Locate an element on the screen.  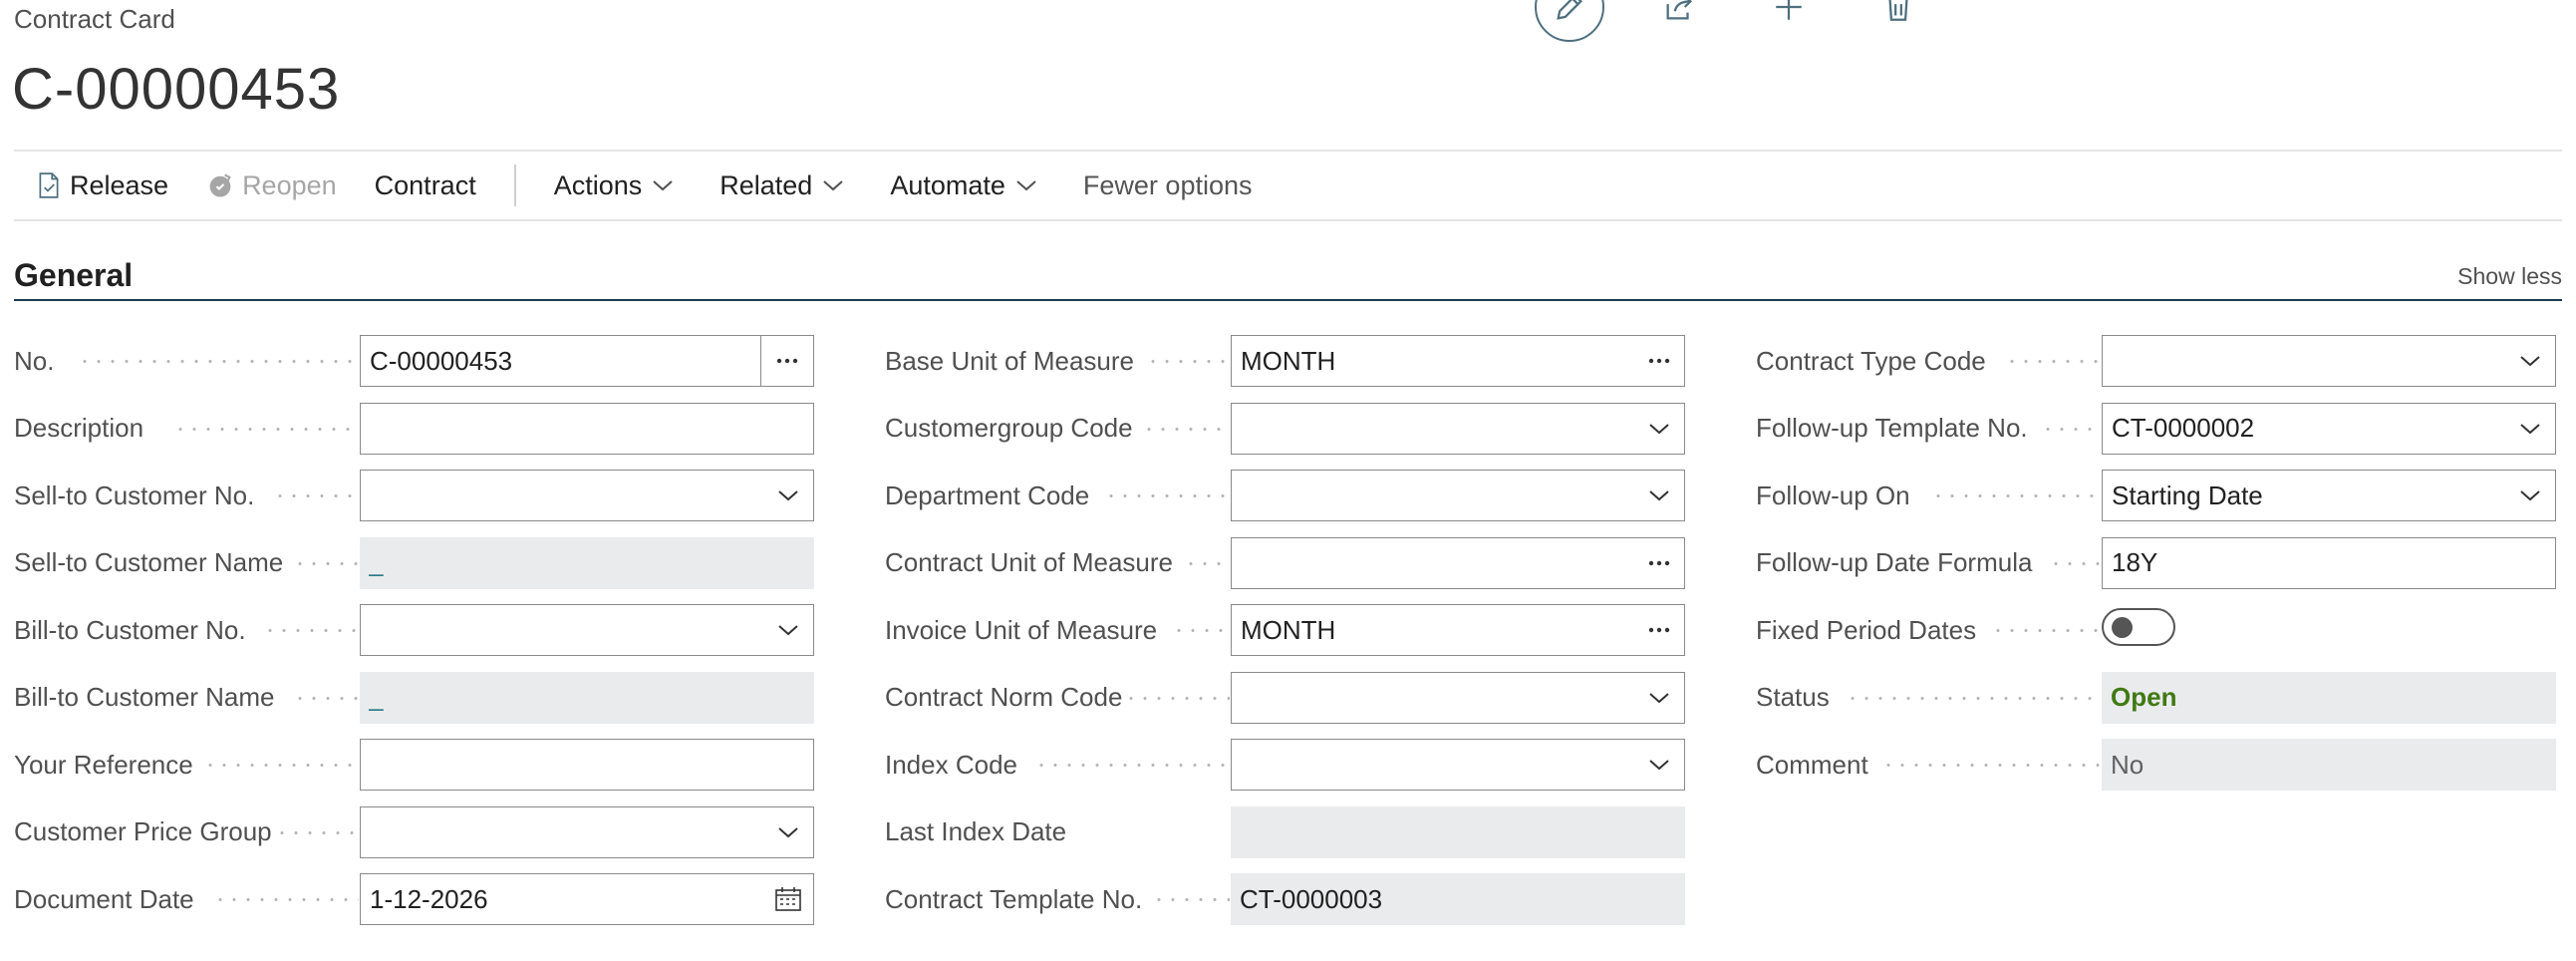
department-code-select is located at coordinates (1458, 496).